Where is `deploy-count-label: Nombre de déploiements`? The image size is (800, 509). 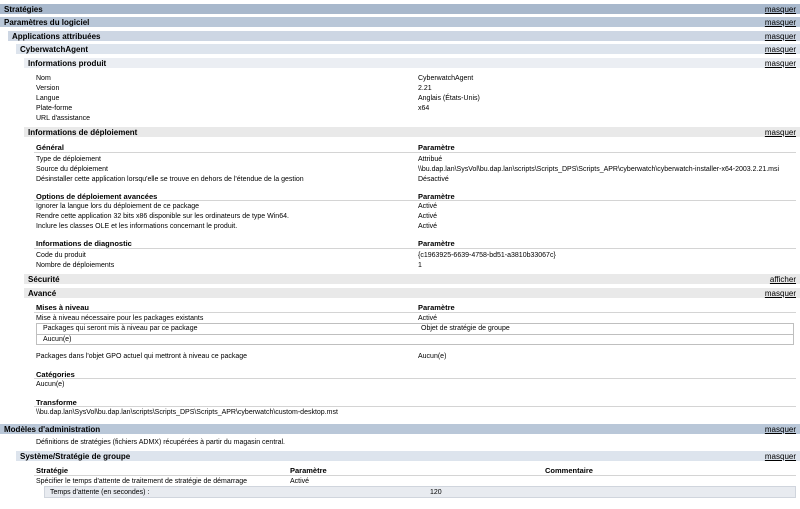
deploy-count-label: Nombre de déploiements is located at coordinates (75, 265).